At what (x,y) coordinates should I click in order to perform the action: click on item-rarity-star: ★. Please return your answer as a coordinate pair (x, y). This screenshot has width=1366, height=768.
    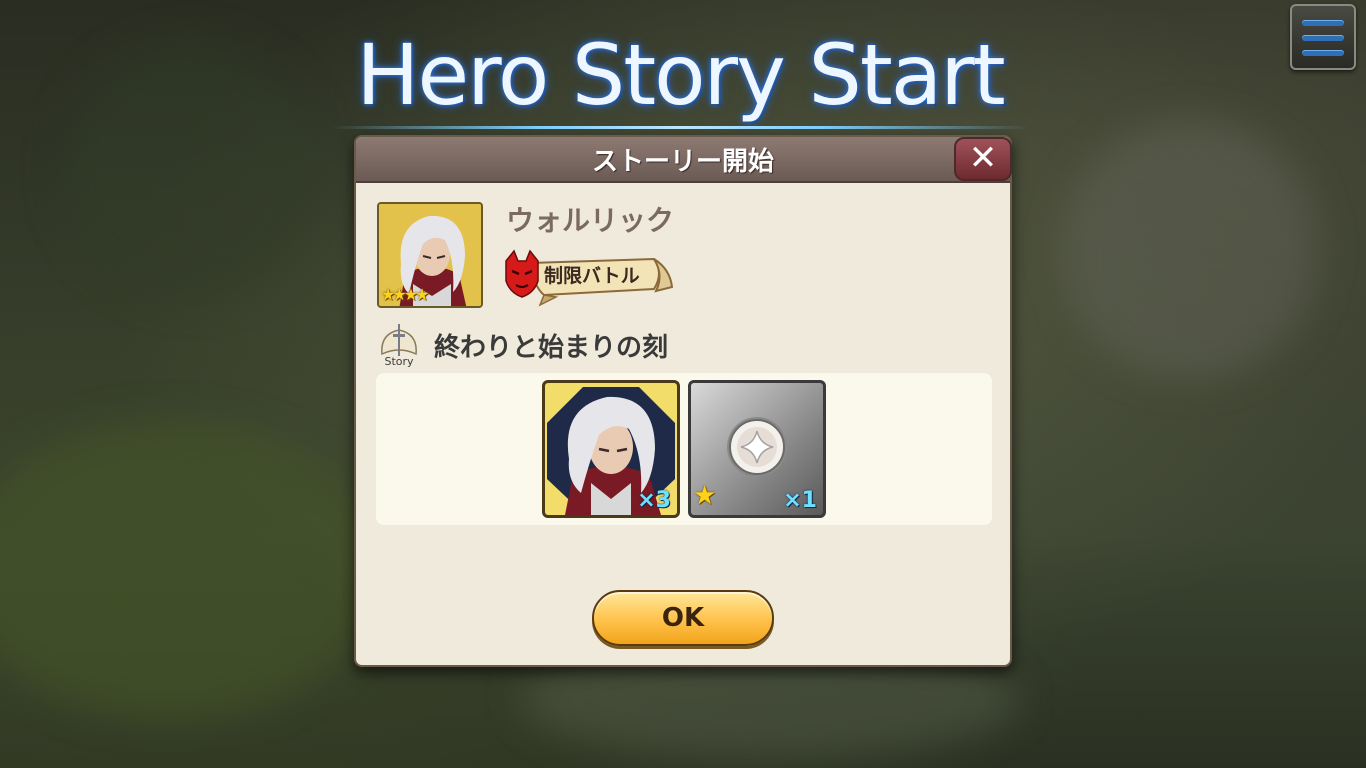
    Looking at the image, I should click on (705, 496).